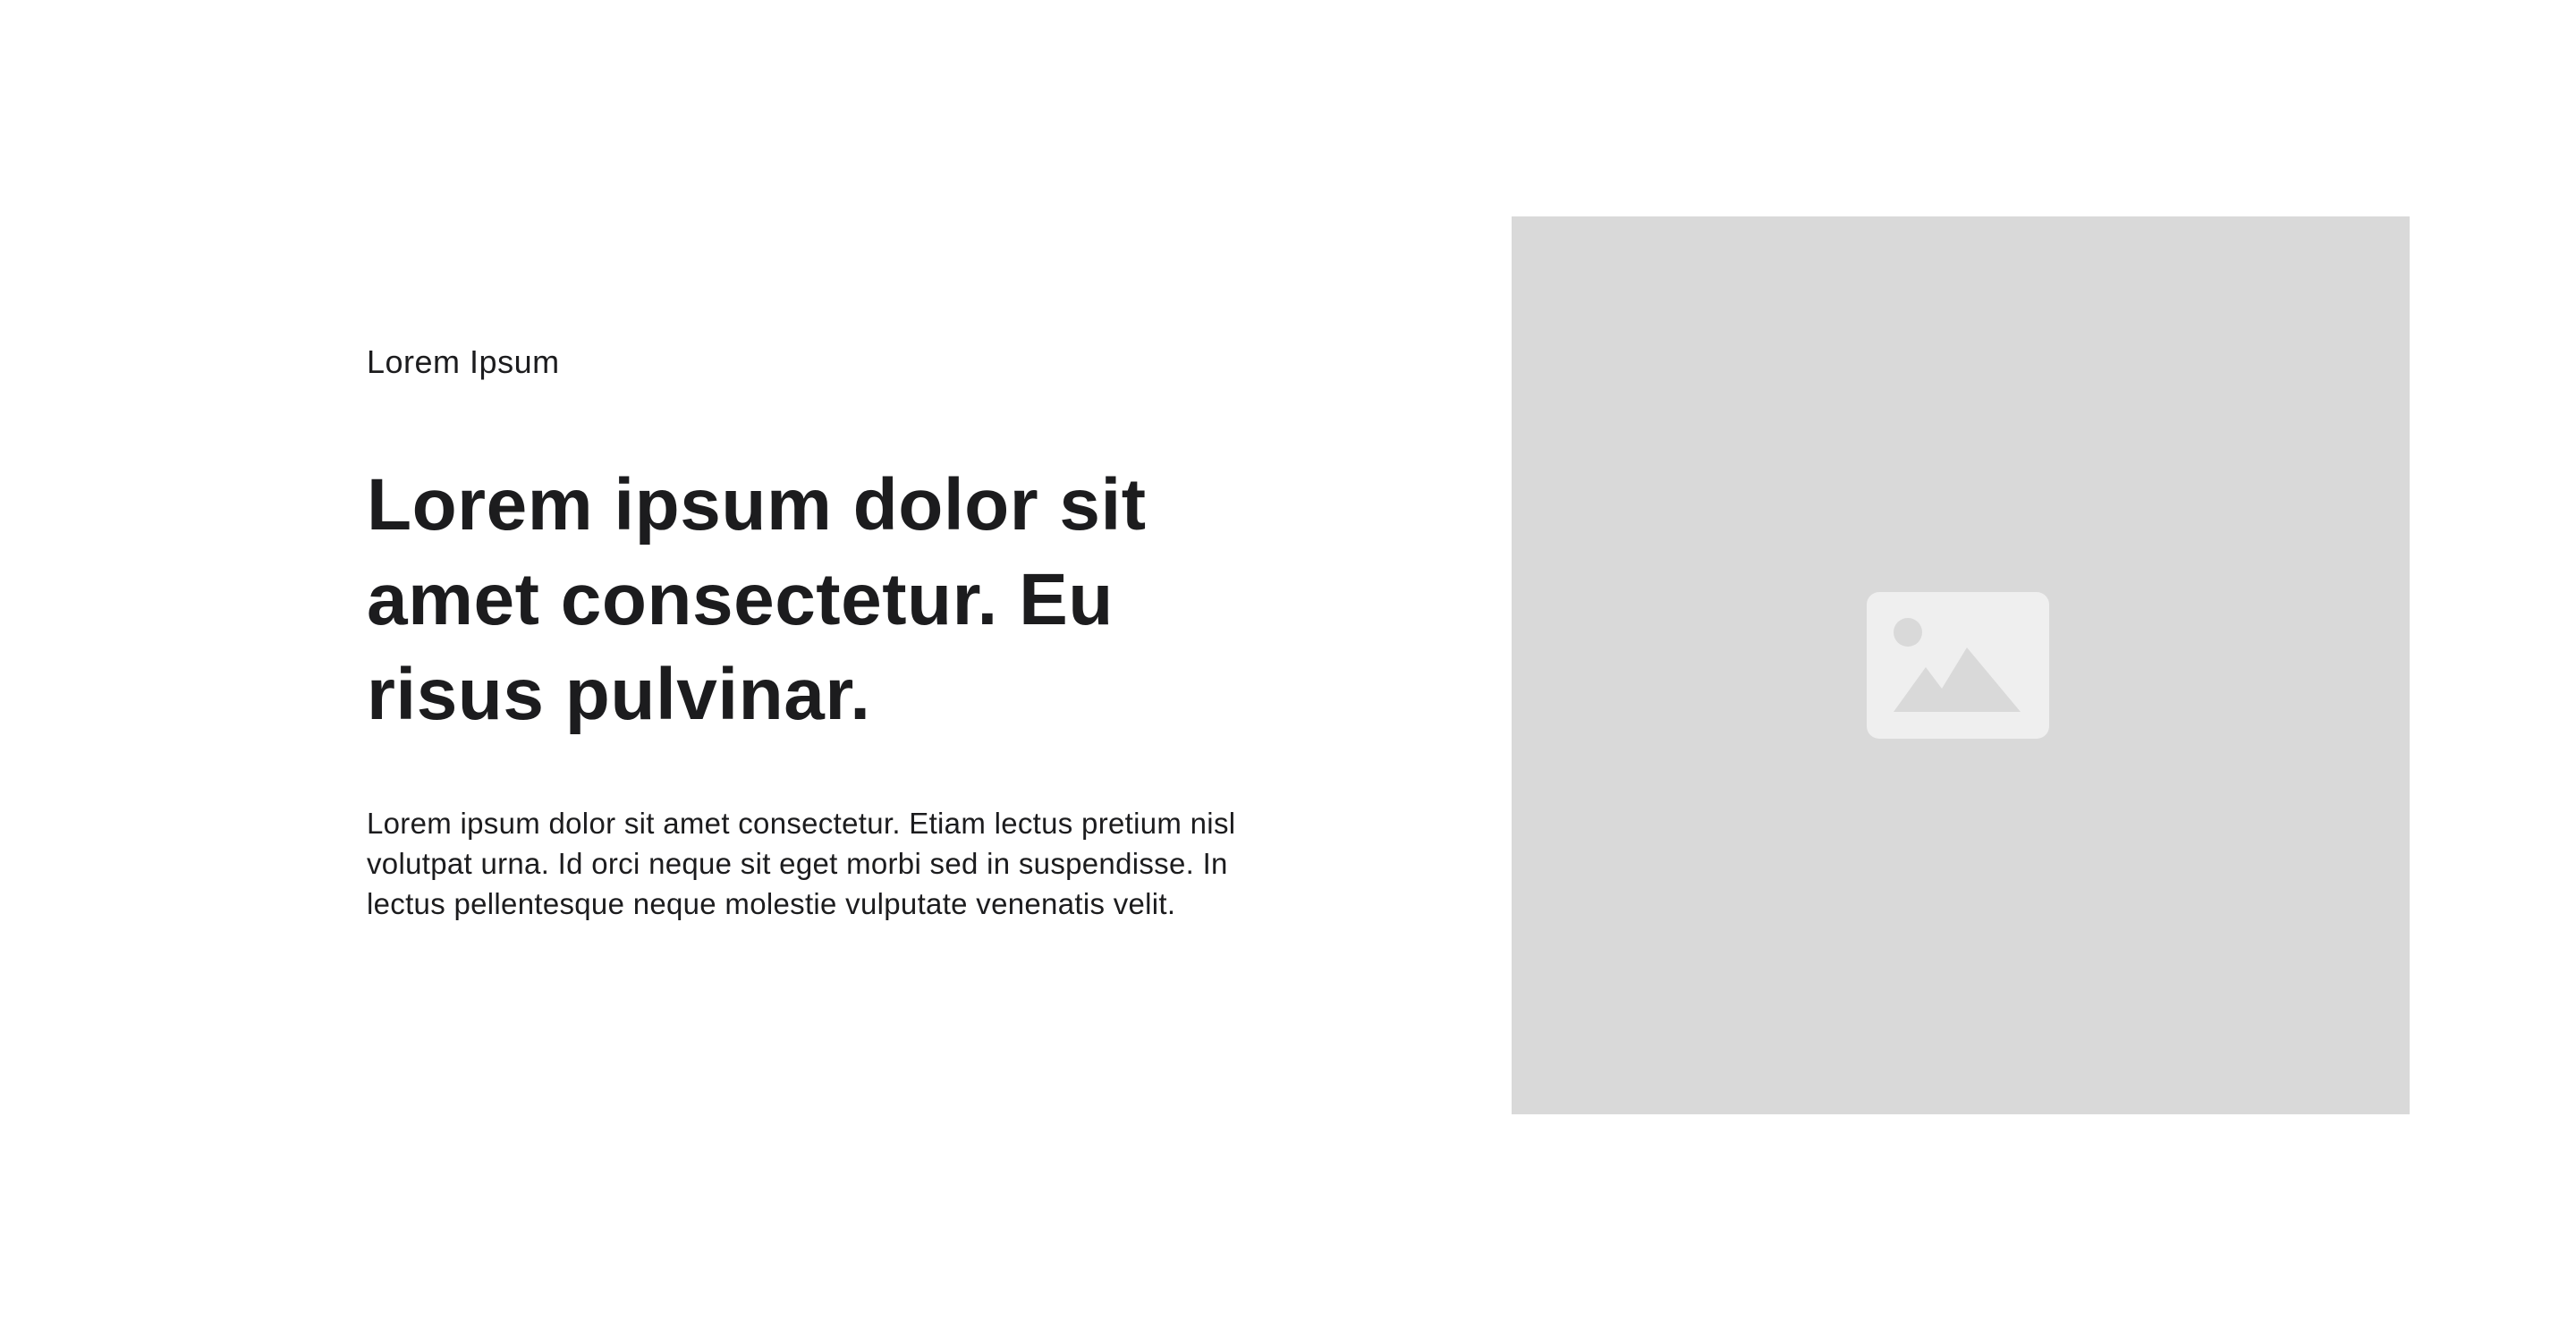 This screenshot has width=2576, height=1320. I want to click on hero-eyebrow: Lorem Ipsum, so click(463, 361).